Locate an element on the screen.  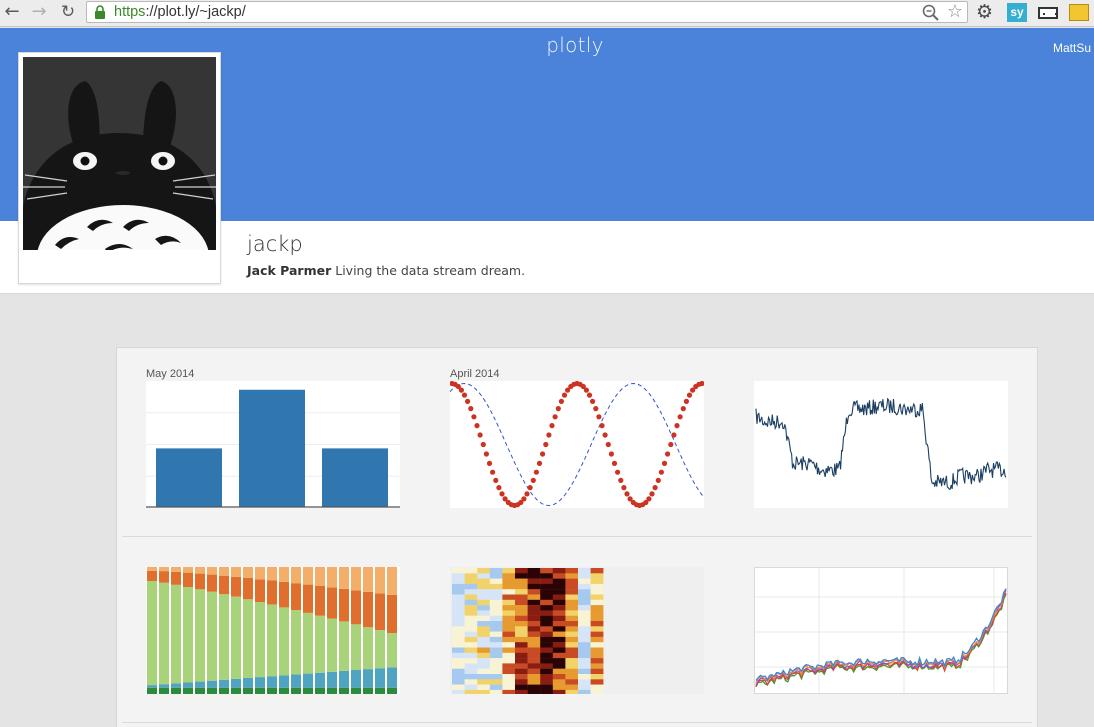
gear-icon: ⚙ is located at coordinates (984, 12).